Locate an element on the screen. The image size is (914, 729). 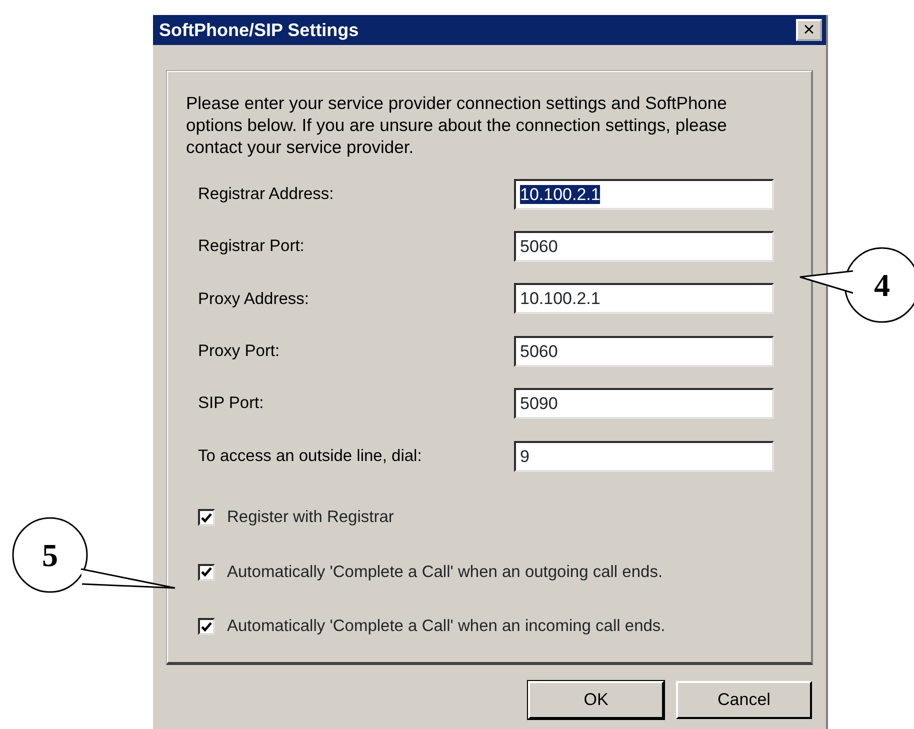
field-label: Registrar Address: is located at coordinates (266, 194).